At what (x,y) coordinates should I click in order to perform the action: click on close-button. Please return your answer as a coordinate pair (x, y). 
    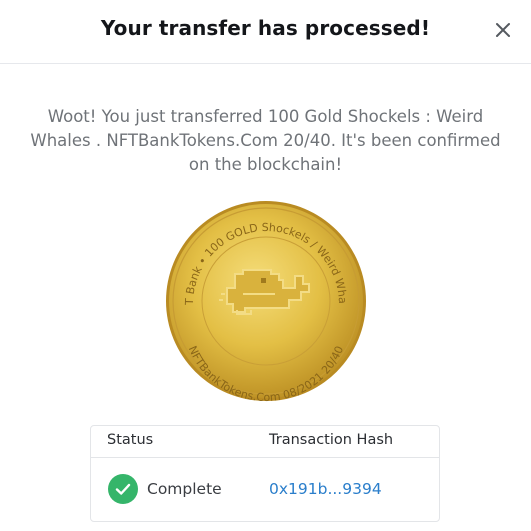
    Looking at the image, I should click on (503, 30).